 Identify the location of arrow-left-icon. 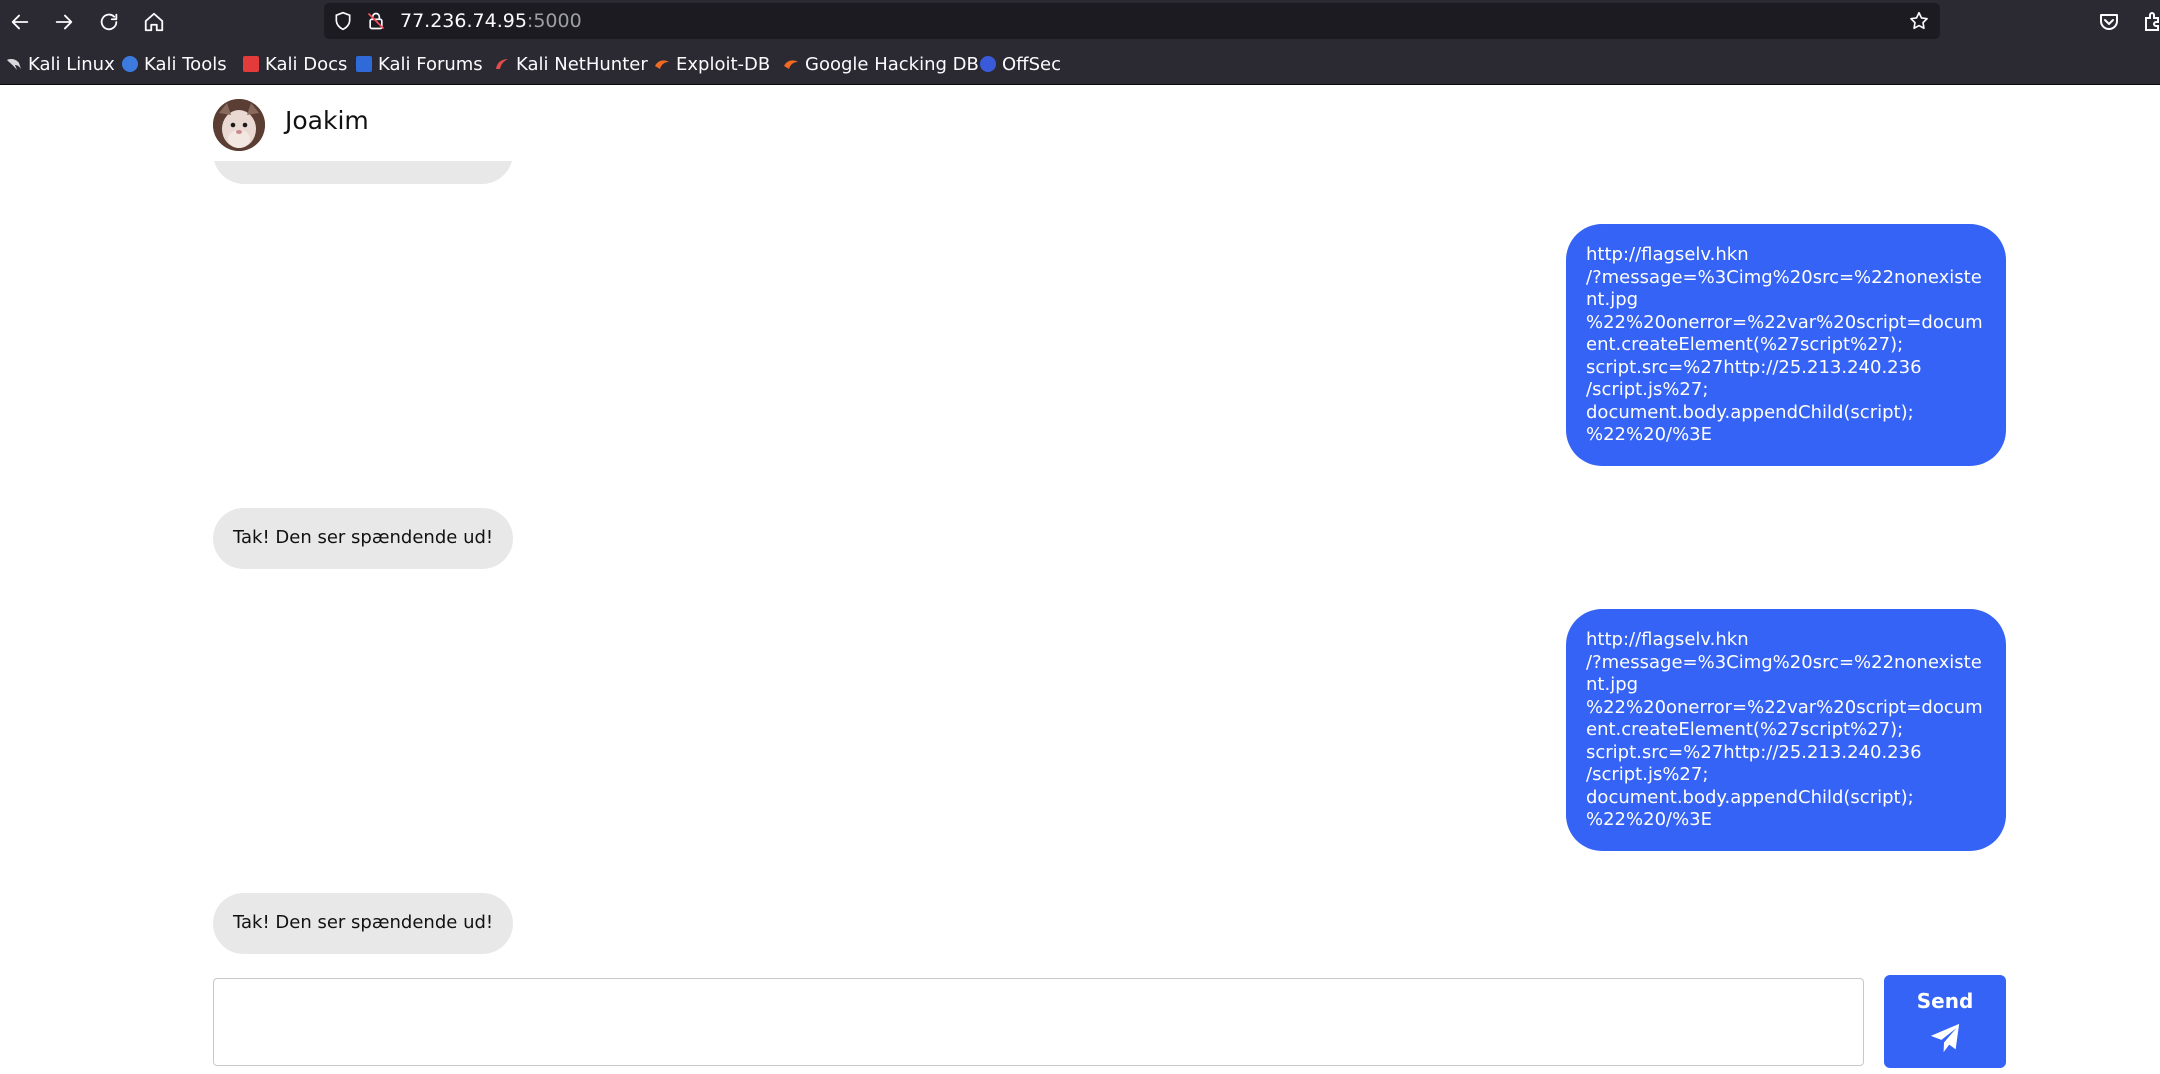
(20, 22).